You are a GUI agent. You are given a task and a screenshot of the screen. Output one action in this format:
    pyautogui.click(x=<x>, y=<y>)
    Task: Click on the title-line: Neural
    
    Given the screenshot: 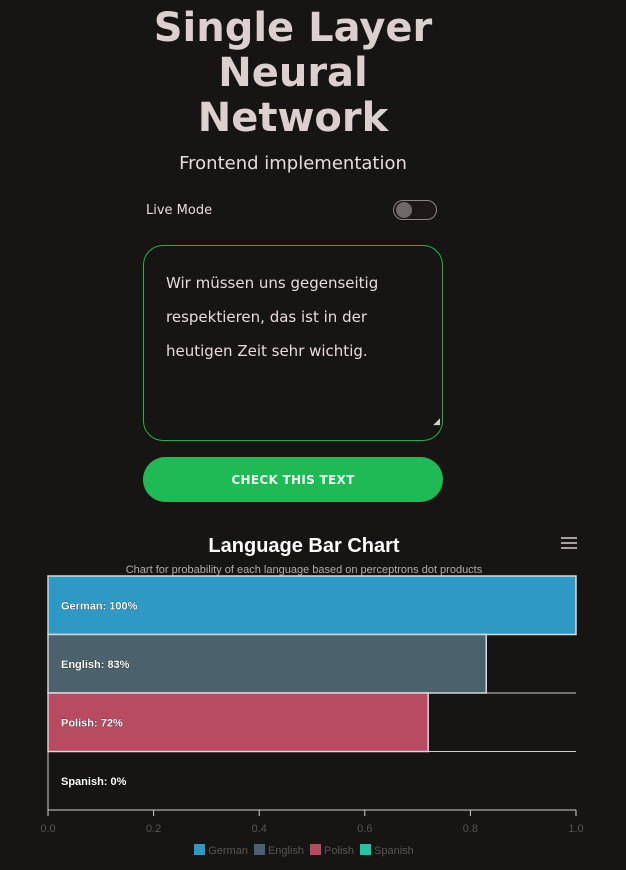 What is the action you would take?
    pyautogui.click(x=293, y=73)
    